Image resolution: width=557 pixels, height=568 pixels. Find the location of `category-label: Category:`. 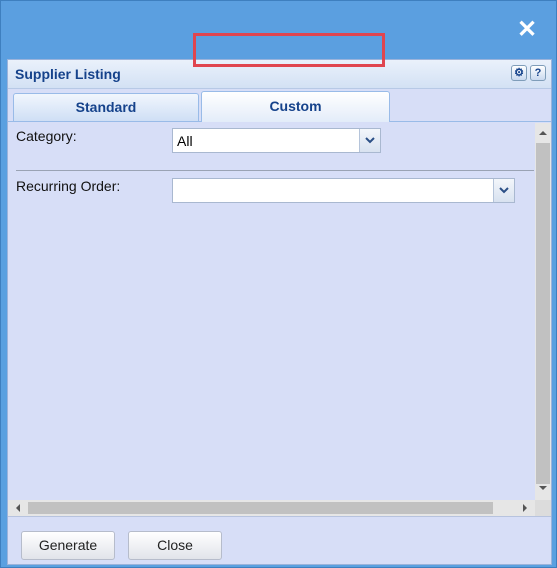

category-label: Category: is located at coordinates (46, 136).